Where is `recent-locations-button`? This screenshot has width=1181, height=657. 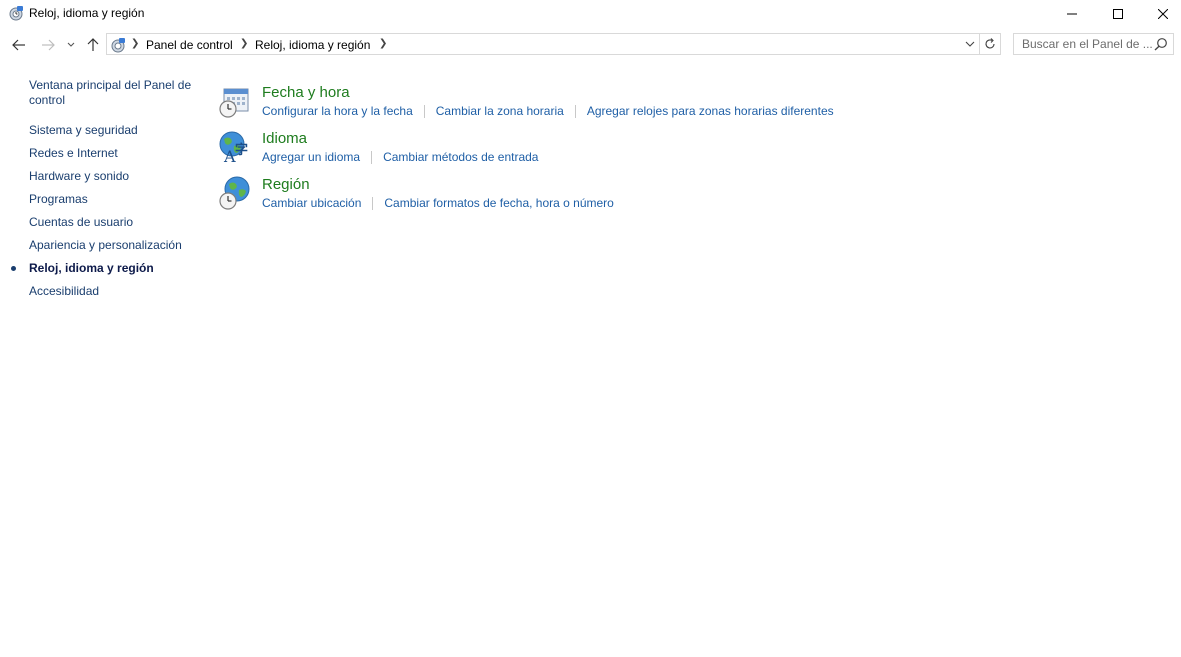
recent-locations-button is located at coordinates (71, 45).